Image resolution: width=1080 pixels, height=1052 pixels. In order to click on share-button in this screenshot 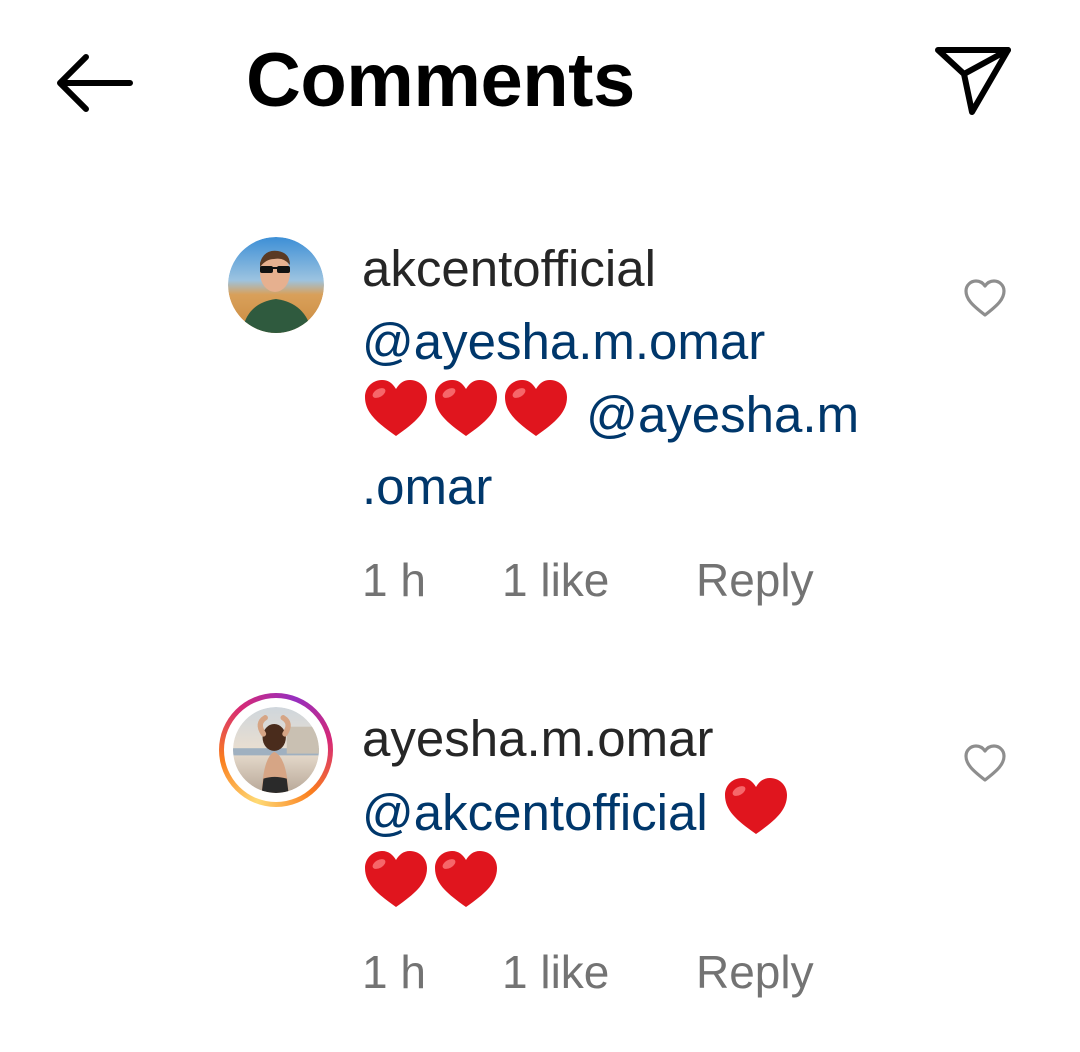, I will do `click(974, 80)`.